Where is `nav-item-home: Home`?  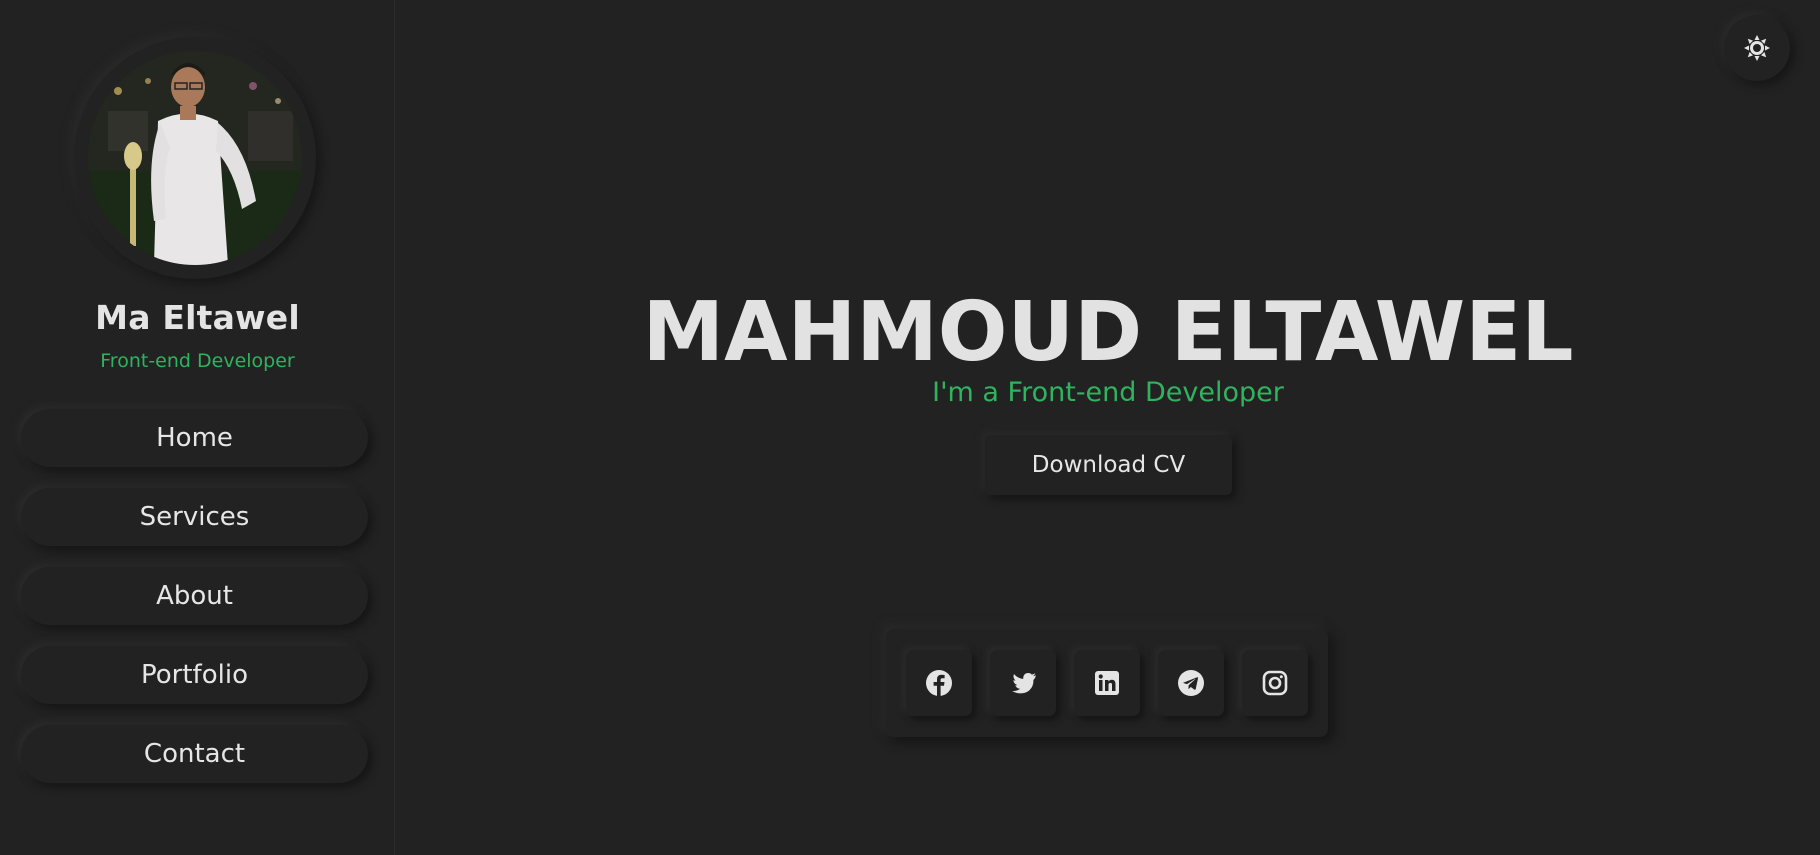 nav-item-home: Home is located at coordinates (194, 438).